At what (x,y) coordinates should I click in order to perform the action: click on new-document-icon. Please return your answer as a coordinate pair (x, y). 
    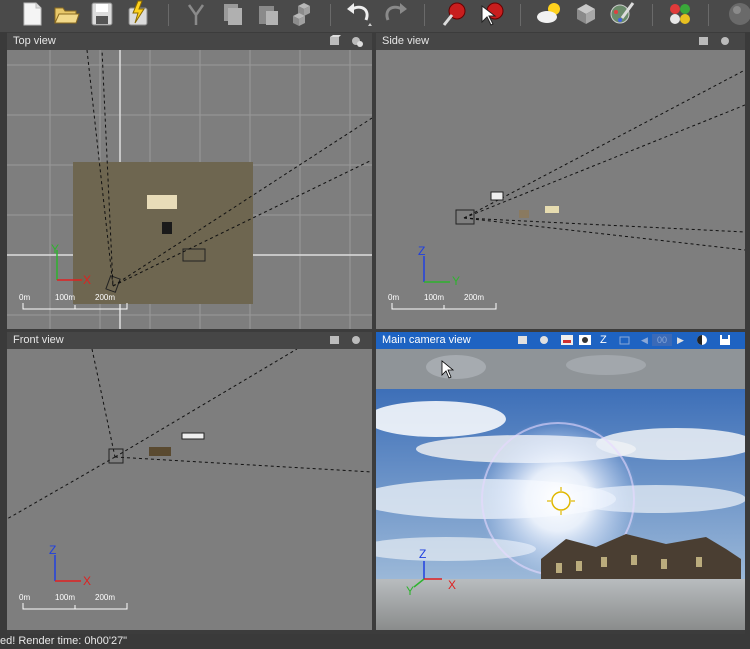
    Looking at the image, I should click on (32, 14).